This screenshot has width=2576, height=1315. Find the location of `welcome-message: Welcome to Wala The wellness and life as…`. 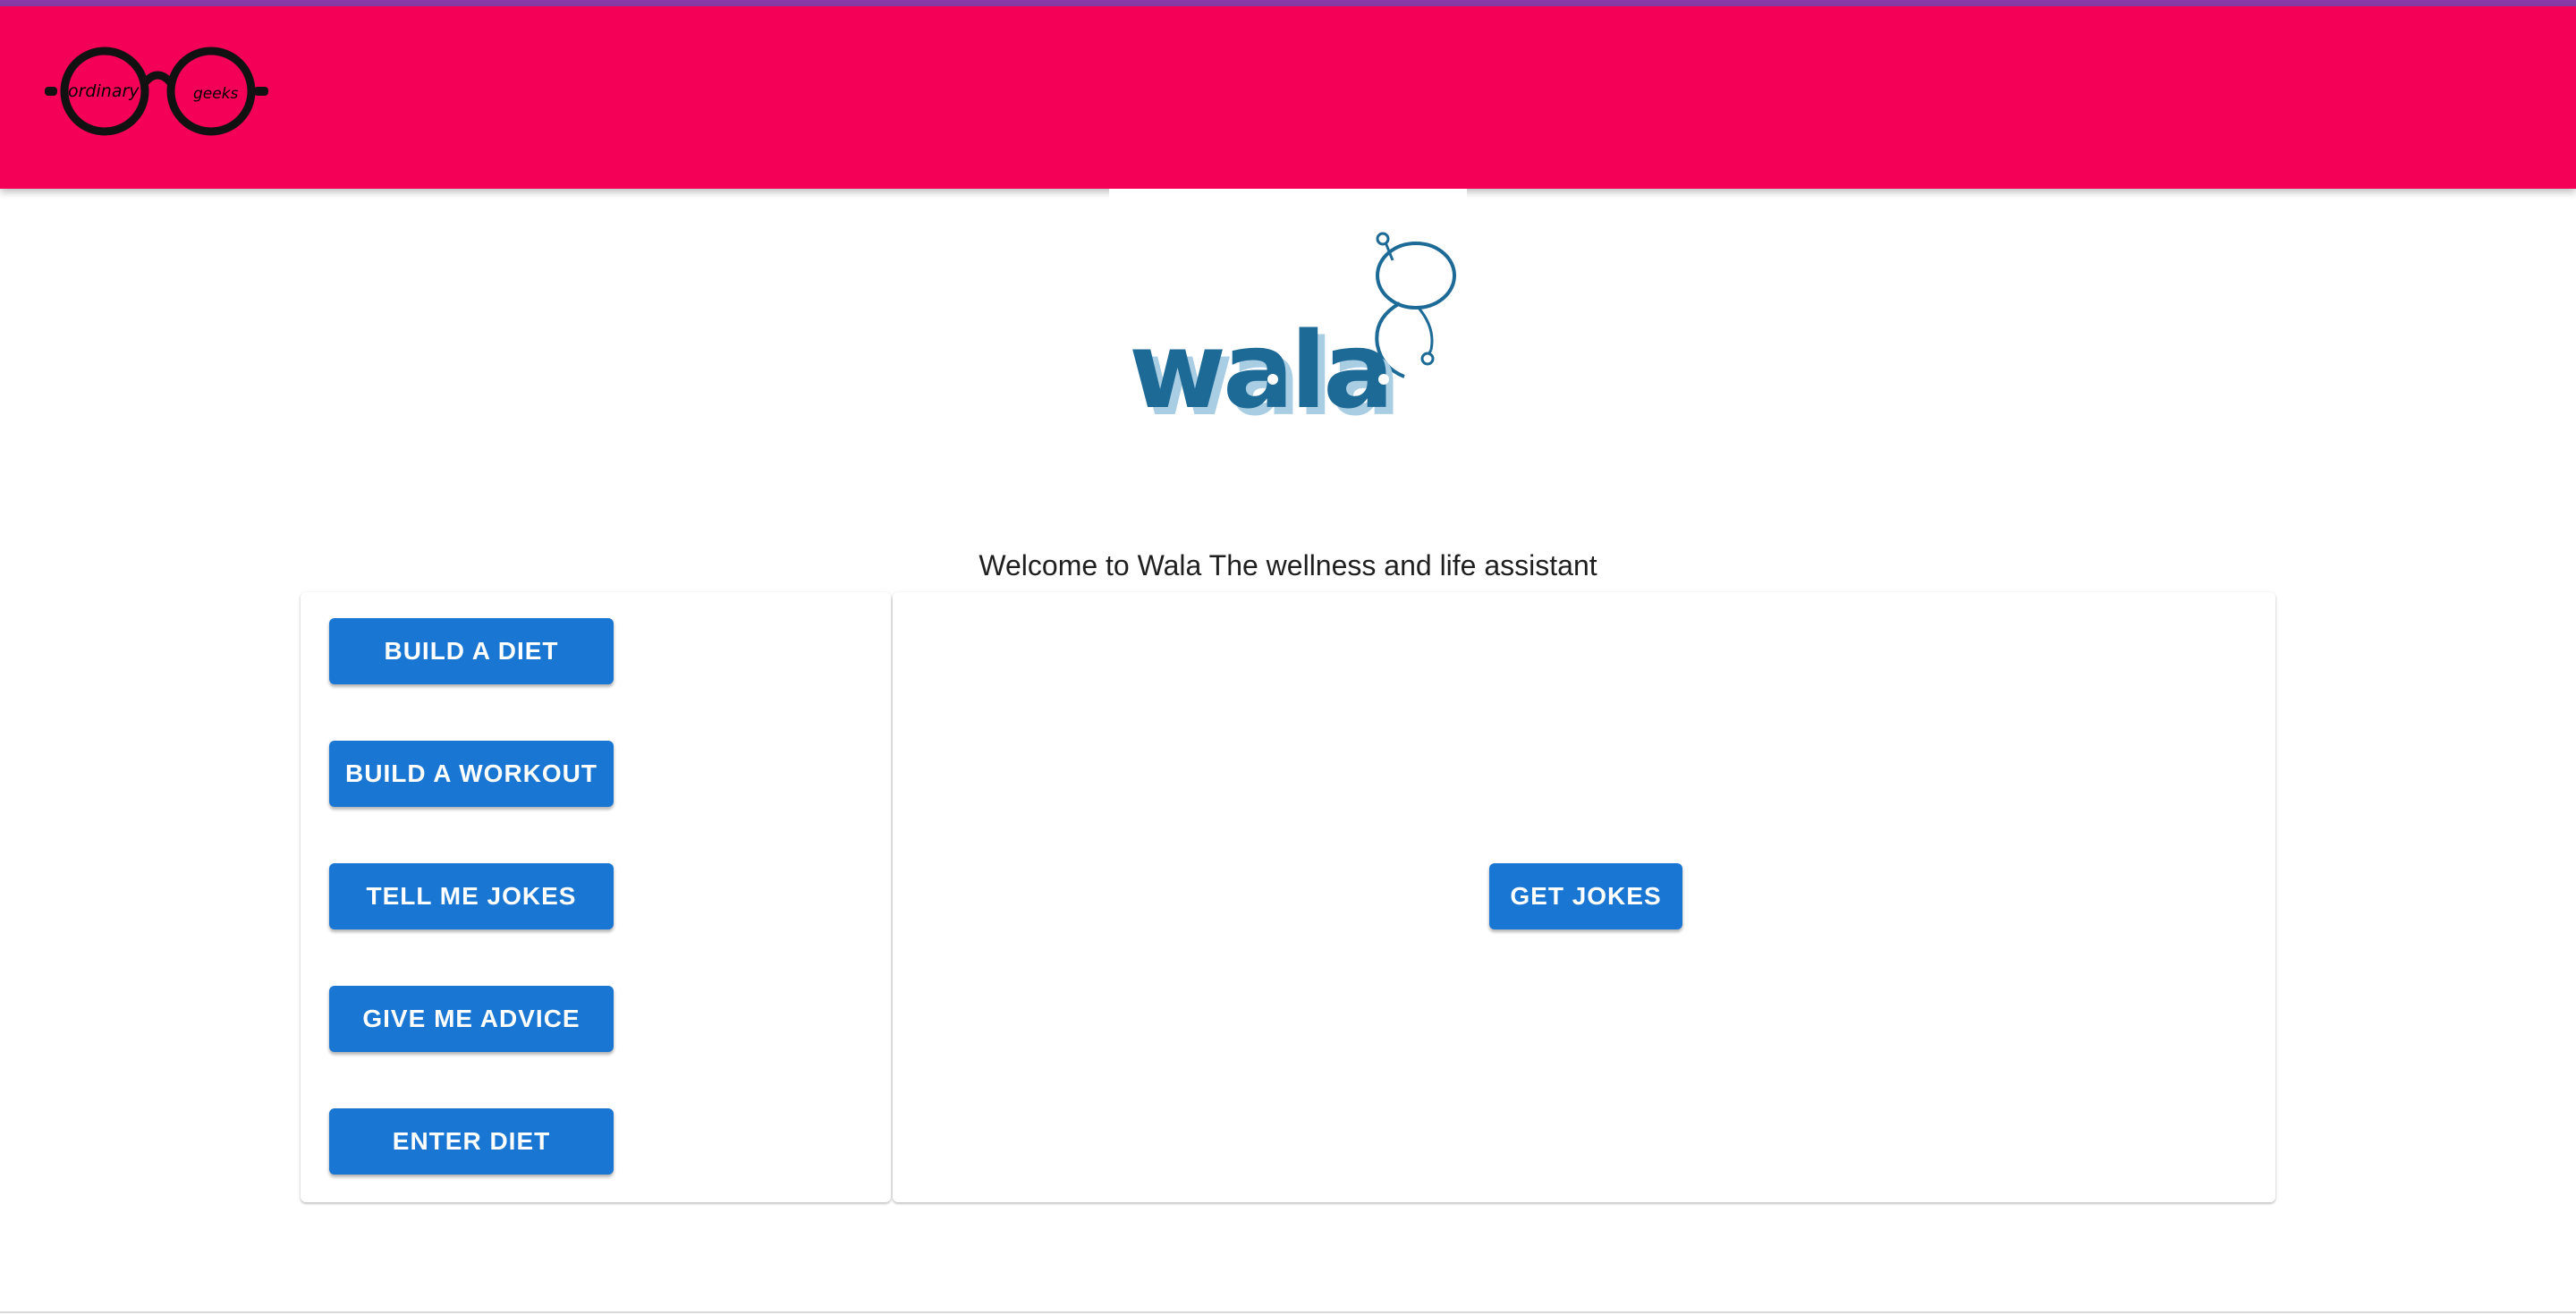

welcome-message: Welcome to Wala The wellness and life as… is located at coordinates (1288, 565).